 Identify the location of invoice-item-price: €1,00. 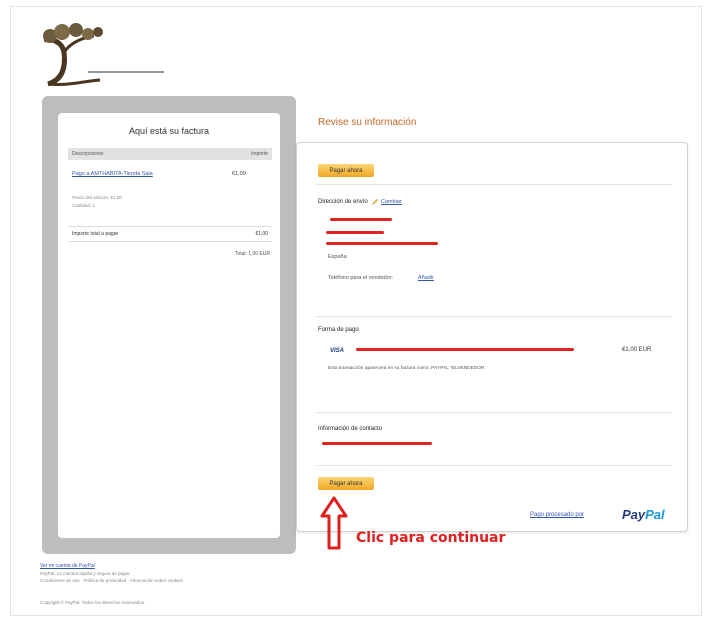
(239, 174).